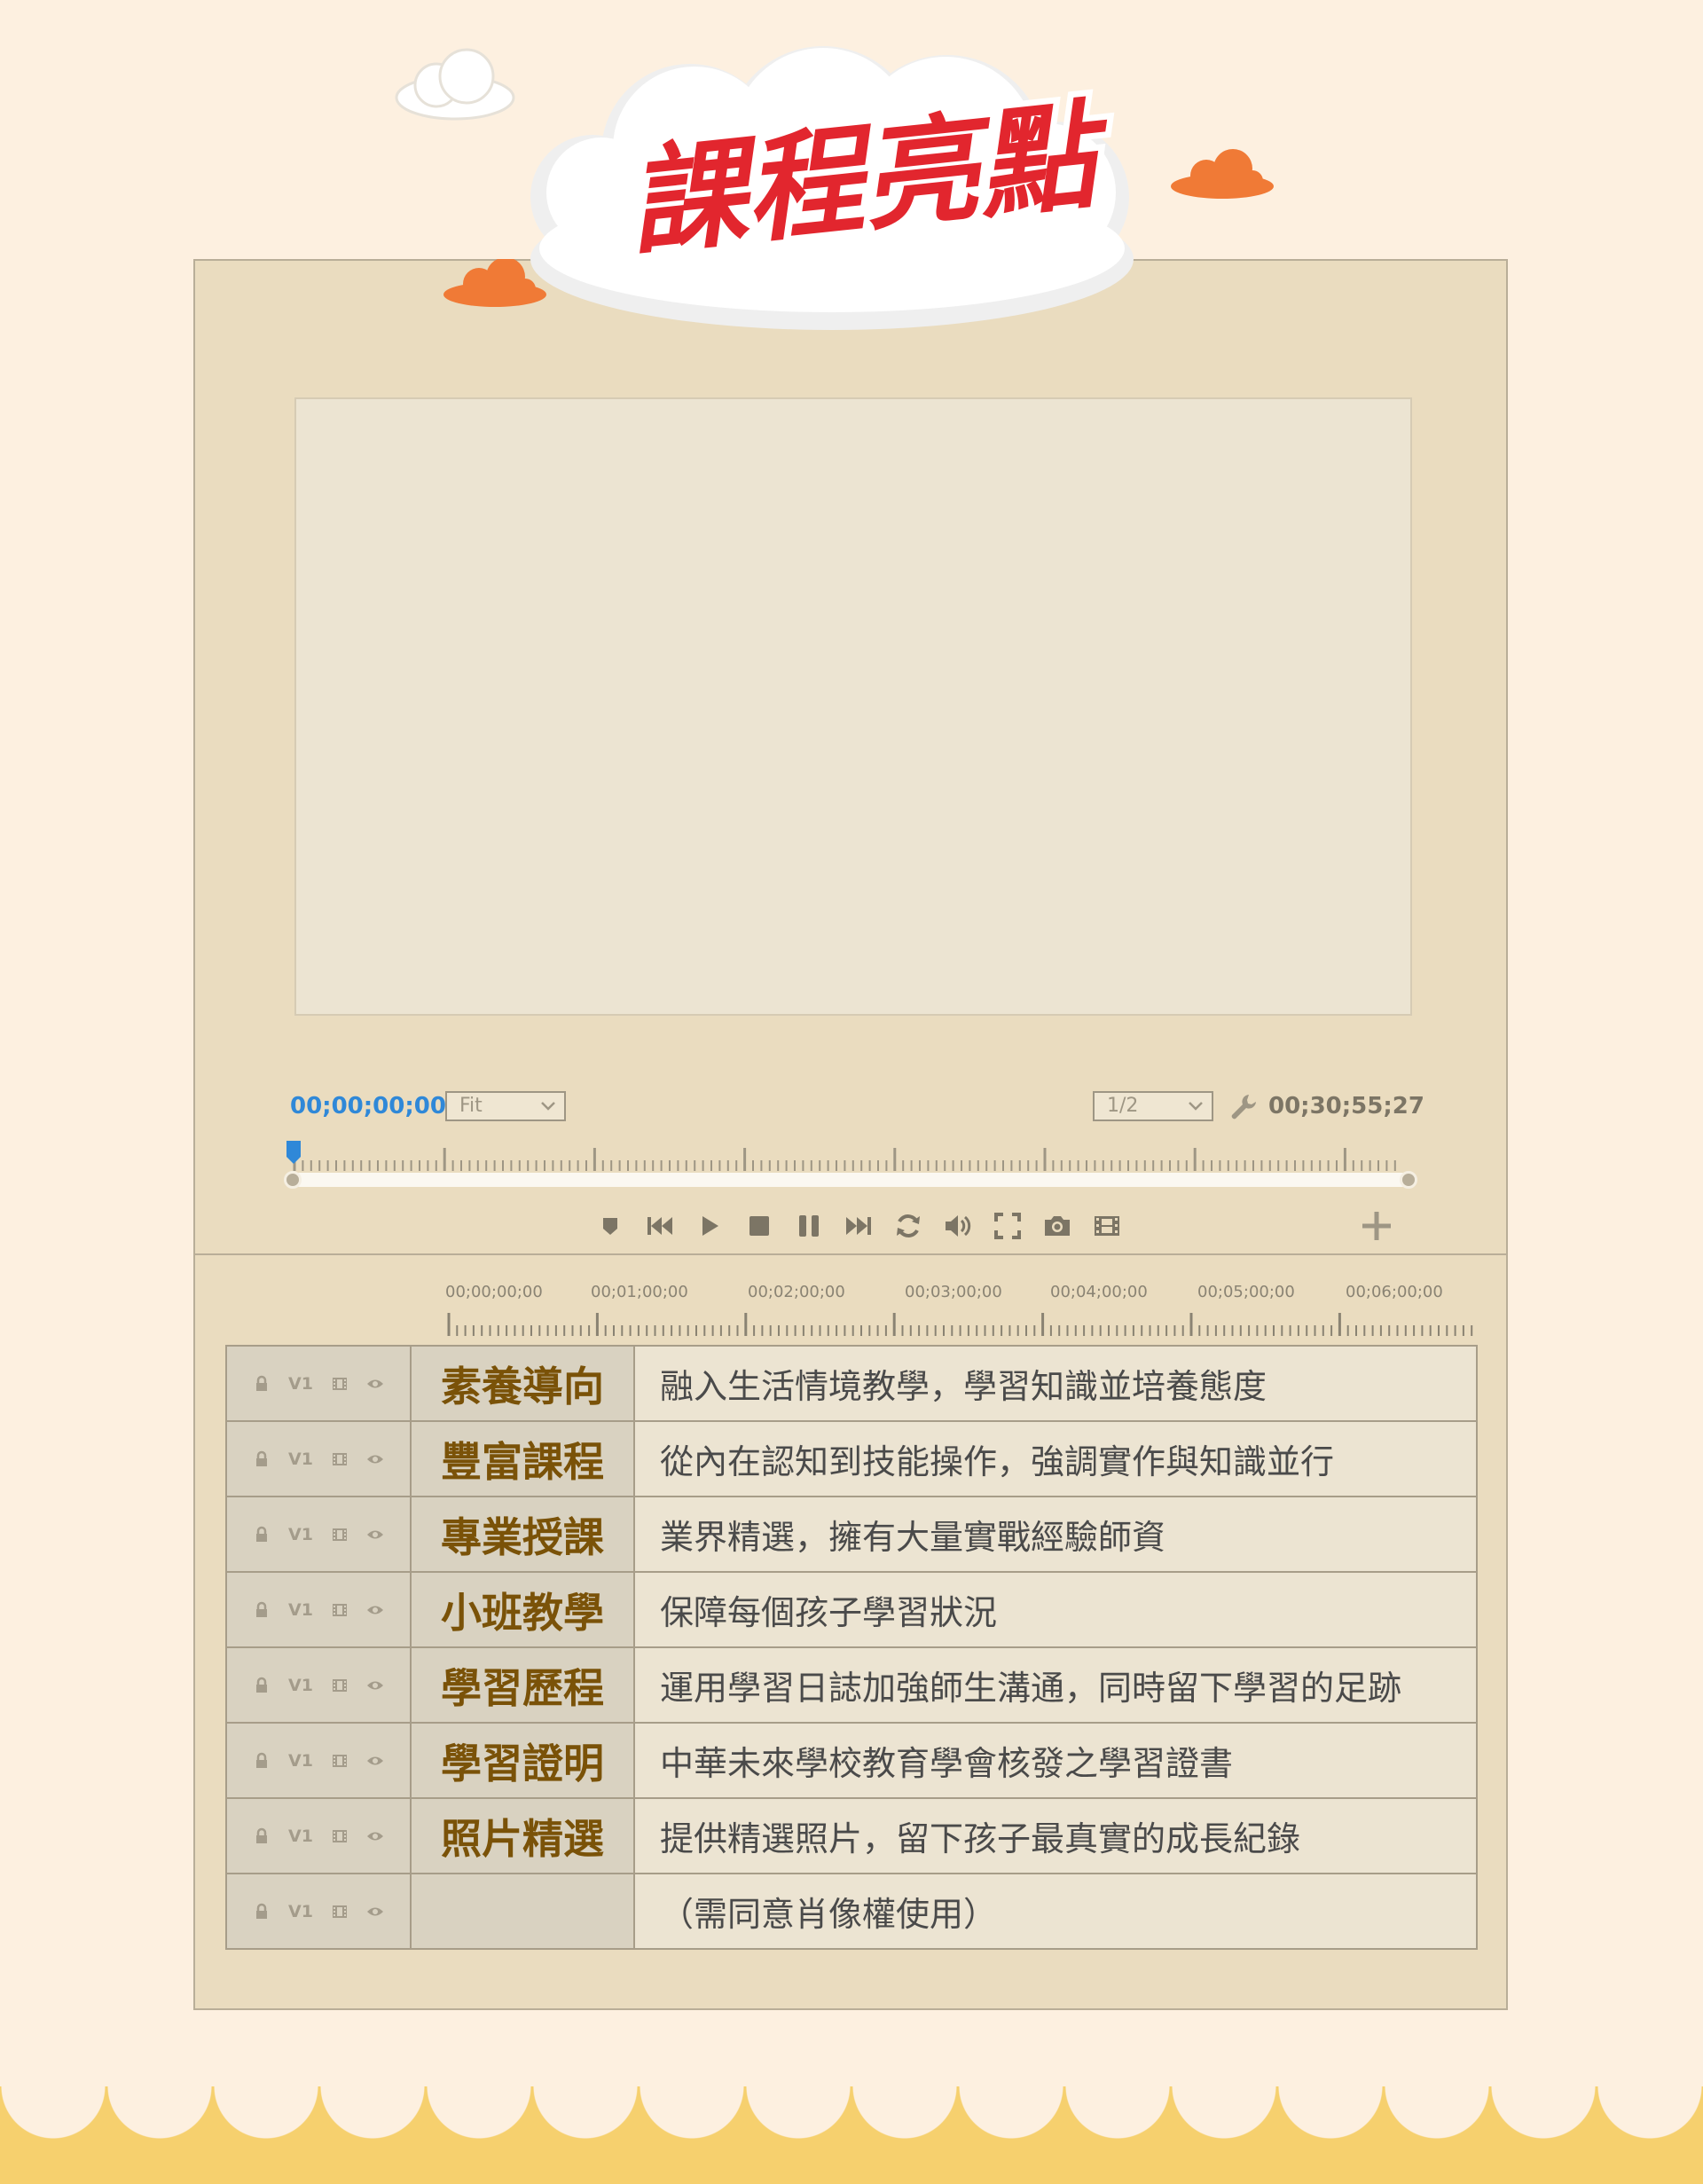 The height and width of the screenshot is (2184, 1703). Describe the element at coordinates (980, 1839) in the screenshot. I see `track-description: 提供精選照片，留下孩子最真實的成長紀錄` at that location.